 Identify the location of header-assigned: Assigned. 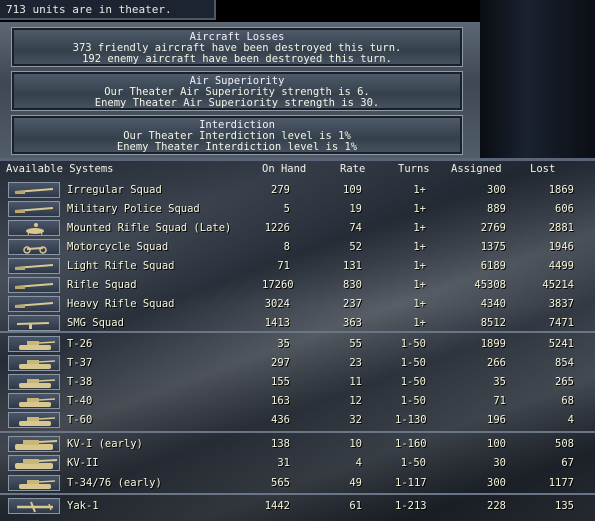
(476, 169).